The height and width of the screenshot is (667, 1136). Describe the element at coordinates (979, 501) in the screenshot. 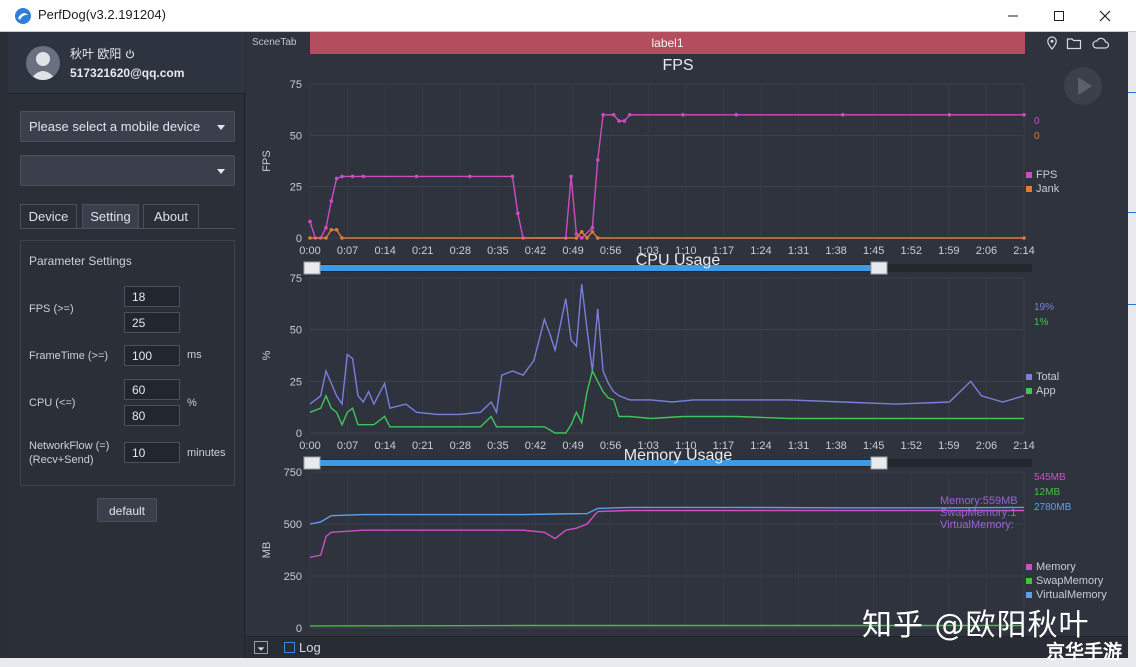

I see `memory-header-label: Memory:559MB` at that location.